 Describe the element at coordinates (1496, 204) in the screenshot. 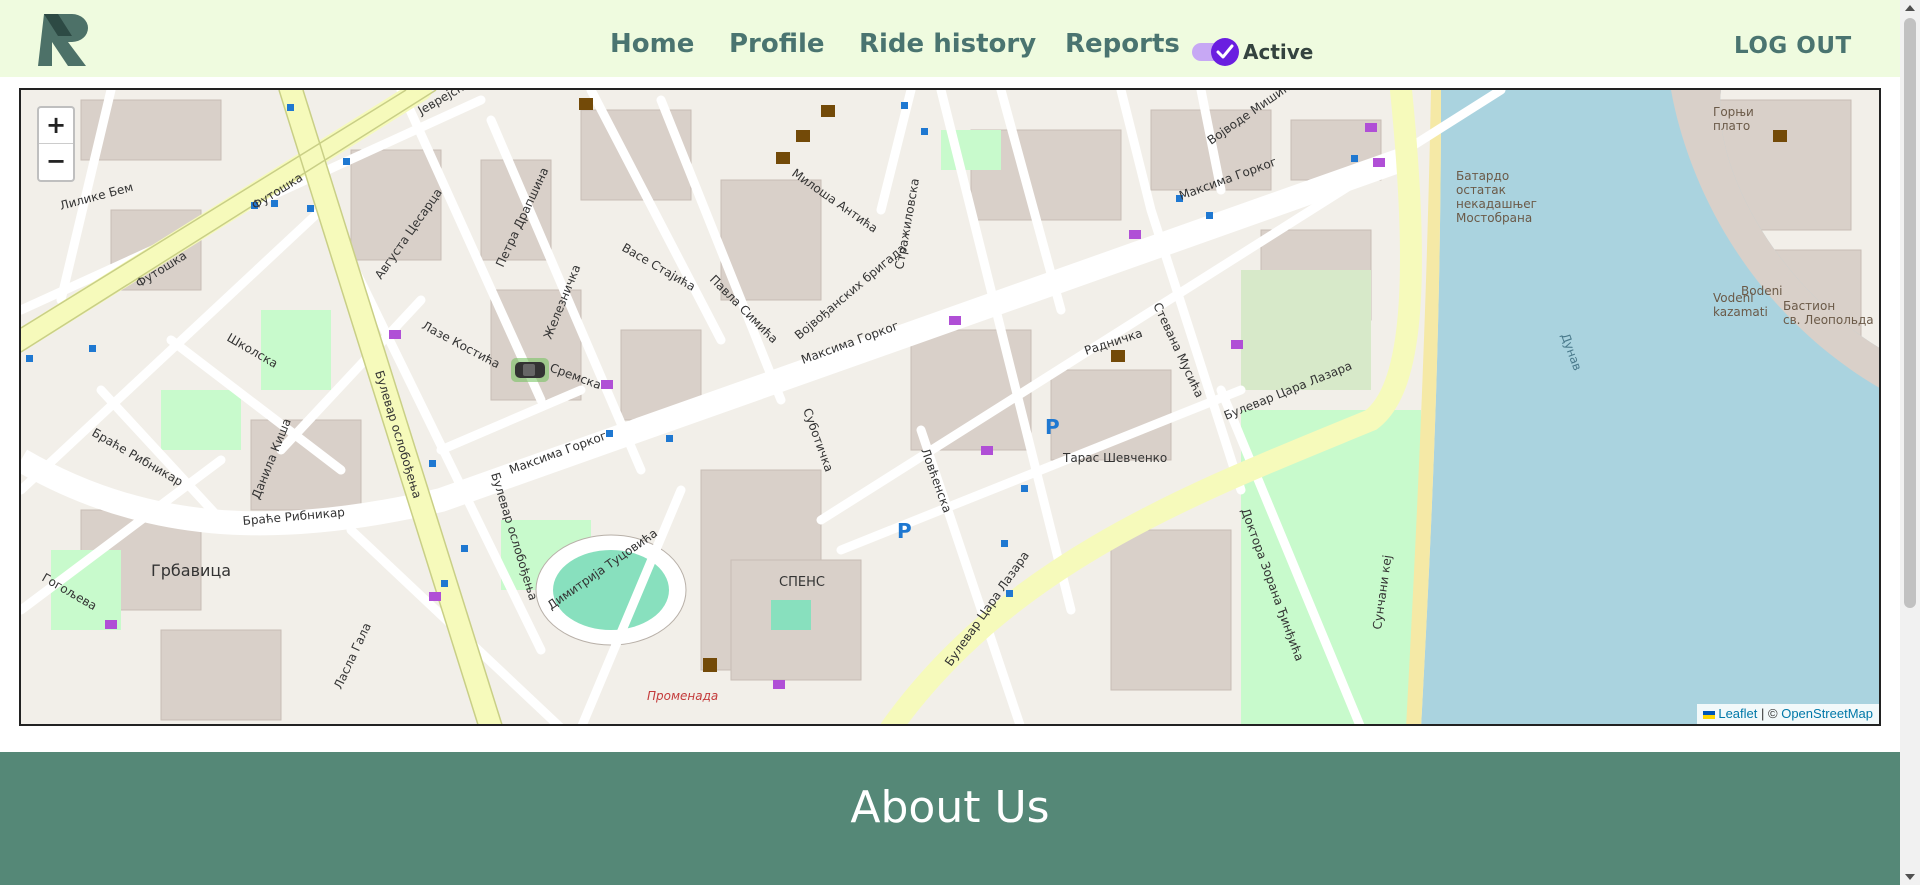

I see `svg-text: некадашњег` at that location.